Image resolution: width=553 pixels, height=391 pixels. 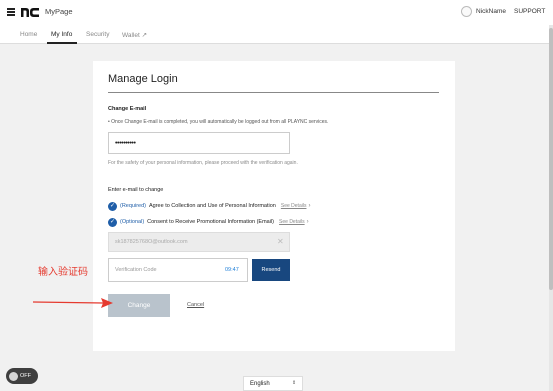 What do you see at coordinates (466, 11) in the screenshot?
I see `avatar` at bounding box center [466, 11].